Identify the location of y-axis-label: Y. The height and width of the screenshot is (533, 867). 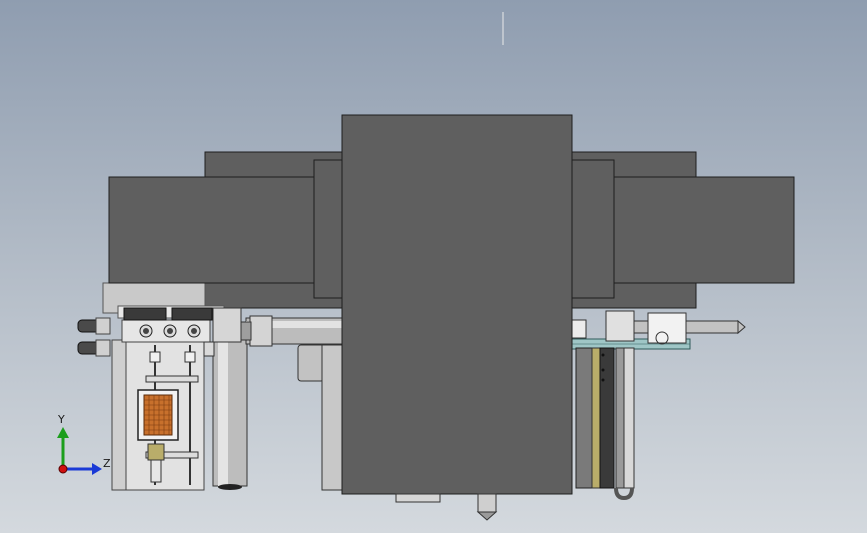
(61, 419).